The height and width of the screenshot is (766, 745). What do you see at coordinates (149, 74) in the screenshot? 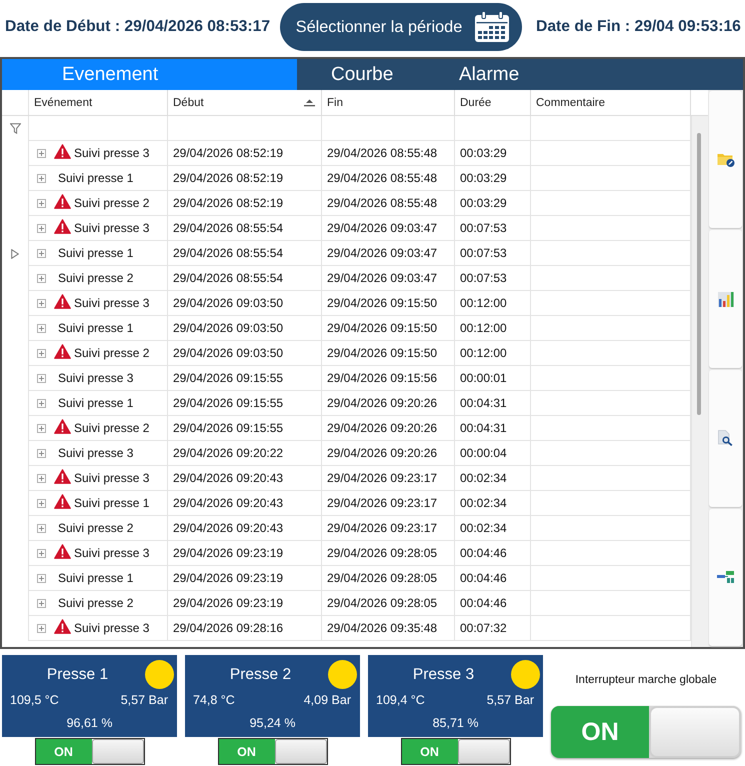
I see `tab: Evenement` at bounding box center [149, 74].